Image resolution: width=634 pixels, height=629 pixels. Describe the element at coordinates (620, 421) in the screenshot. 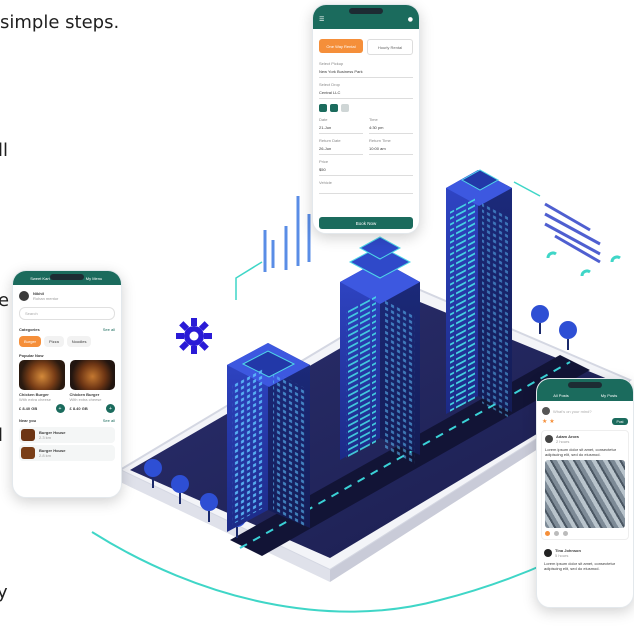

I see `post-button: Post` at that location.